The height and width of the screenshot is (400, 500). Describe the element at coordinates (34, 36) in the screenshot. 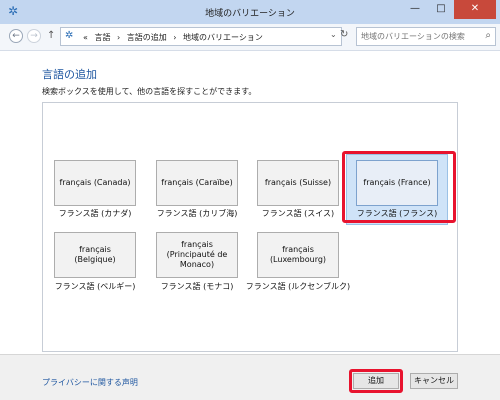

I see `forward-button: →` at that location.